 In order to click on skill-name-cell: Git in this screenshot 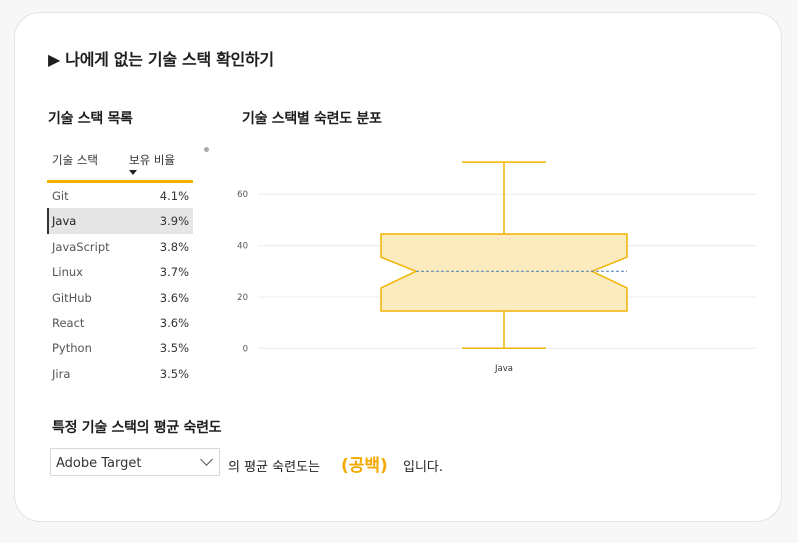, I will do `click(60, 196)`.